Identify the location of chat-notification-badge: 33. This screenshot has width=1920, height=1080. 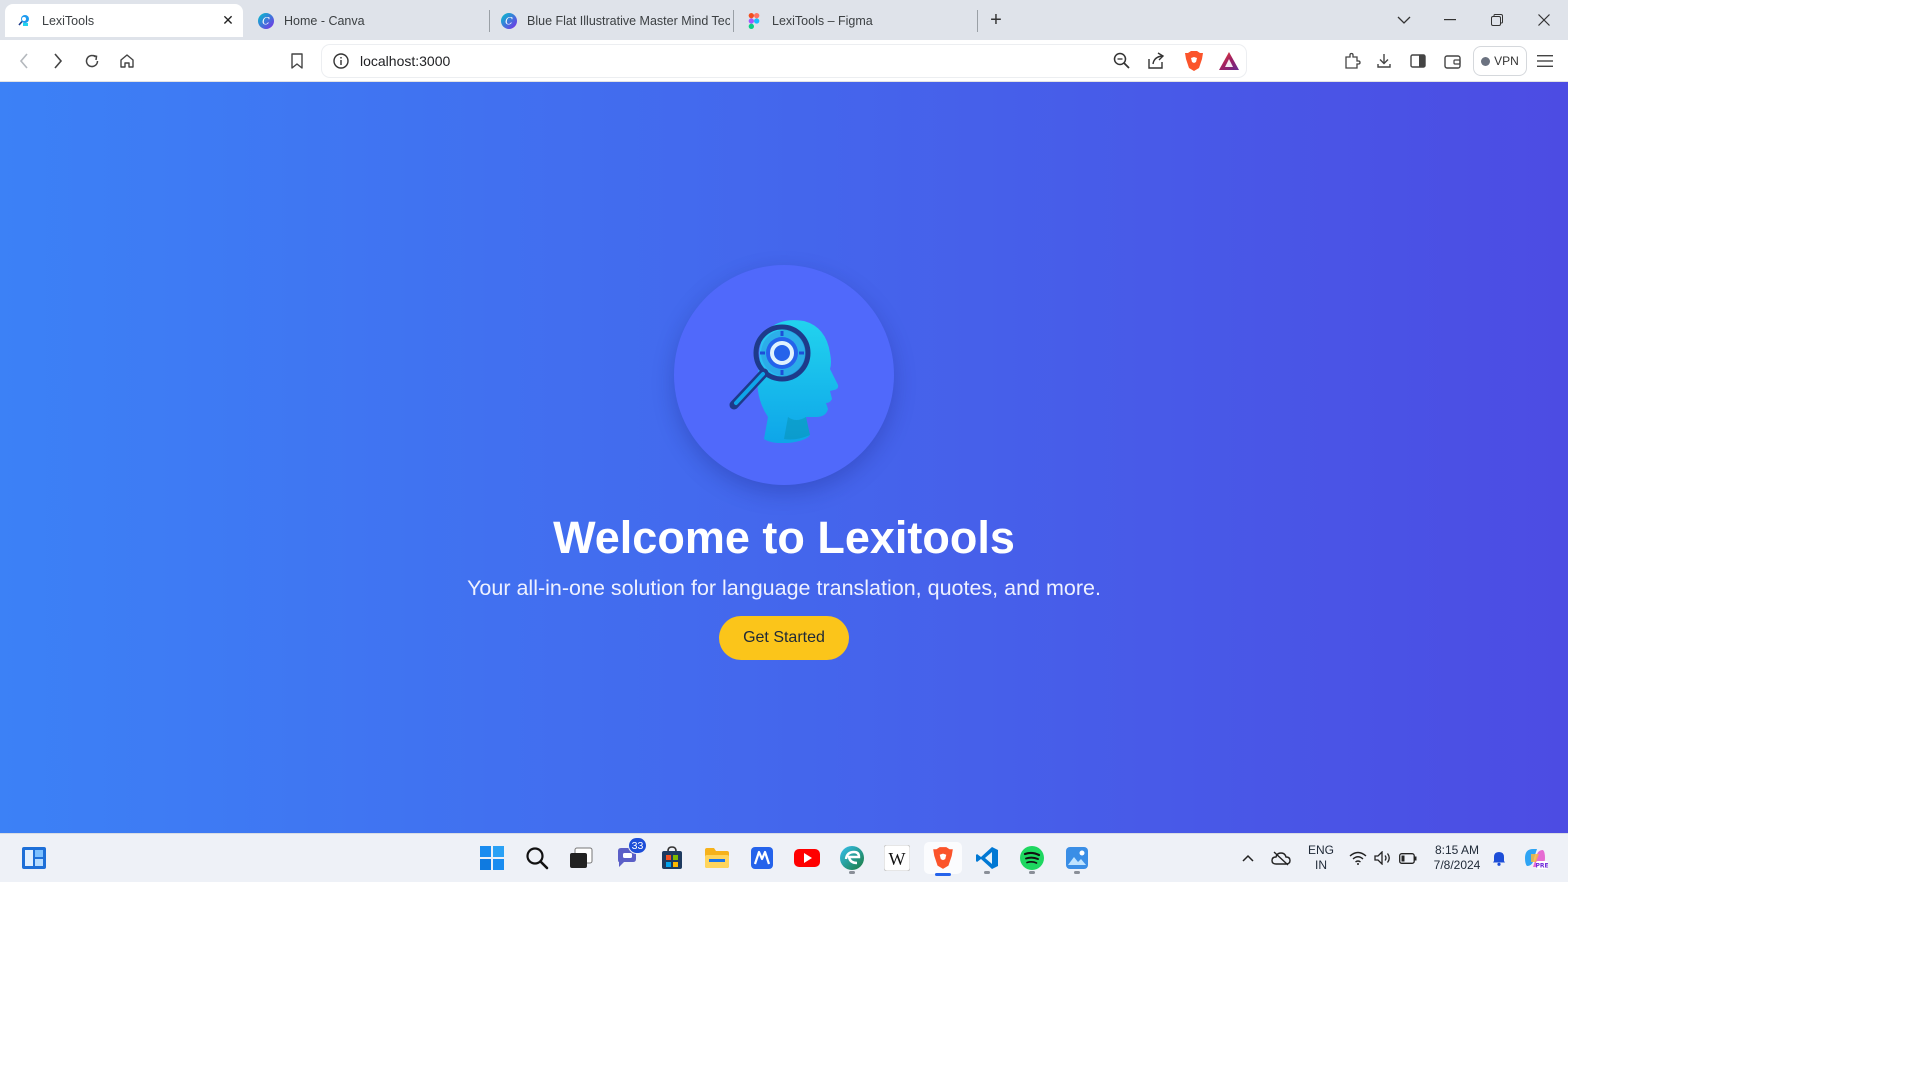
(637, 845).